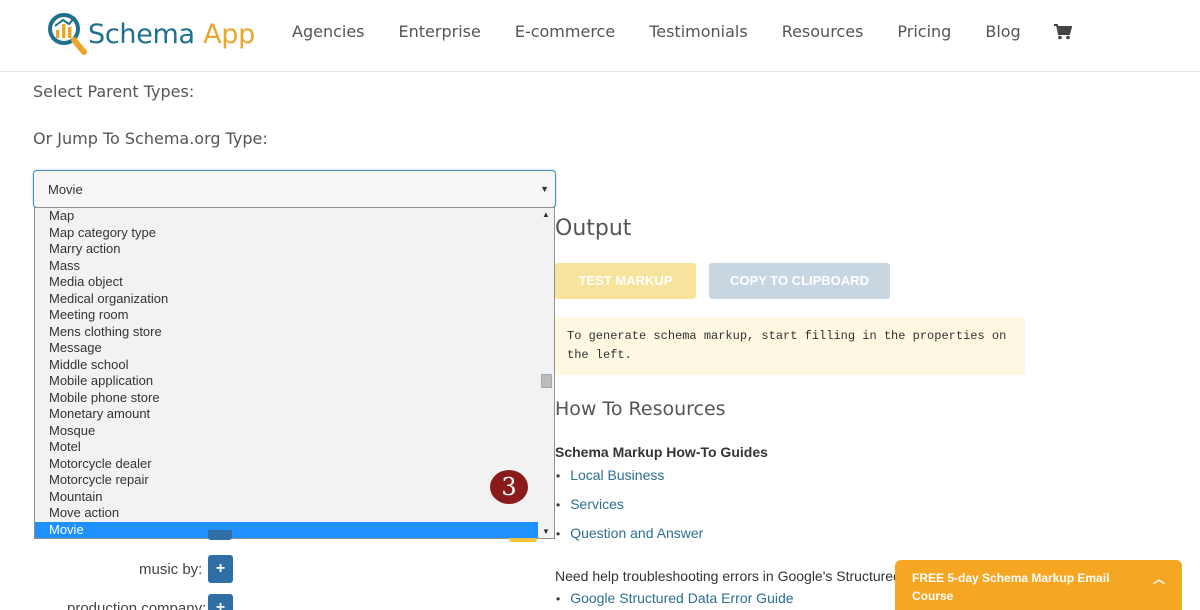 The image size is (1200, 610). What do you see at coordinates (597, 504) in the screenshot?
I see `guide-link-label: Services` at bounding box center [597, 504].